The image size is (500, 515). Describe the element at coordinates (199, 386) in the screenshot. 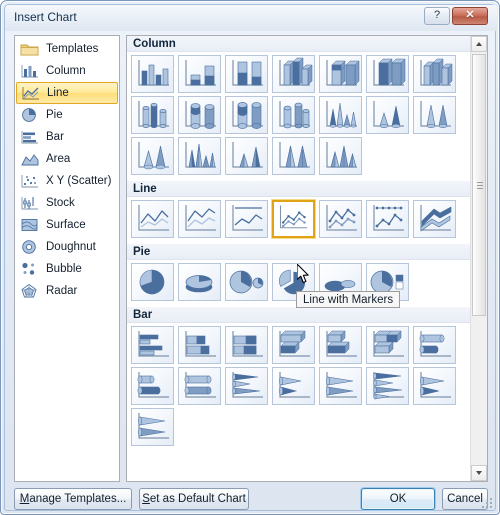

I see `chart-thumb-100-stacked-cylinder-bar` at that location.